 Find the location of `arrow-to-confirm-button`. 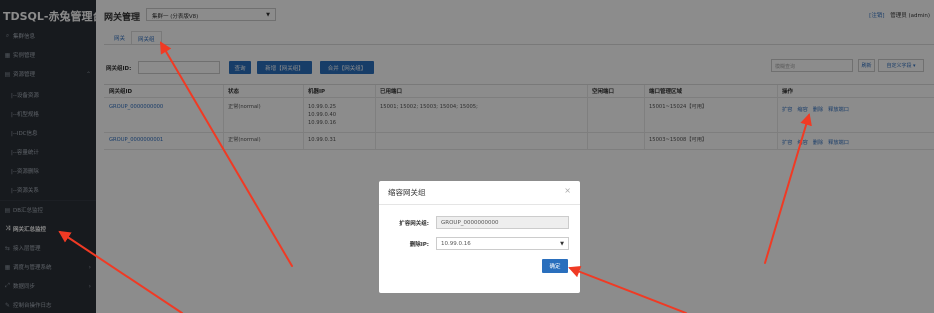

arrow-to-confirm-button is located at coordinates (627, 289).